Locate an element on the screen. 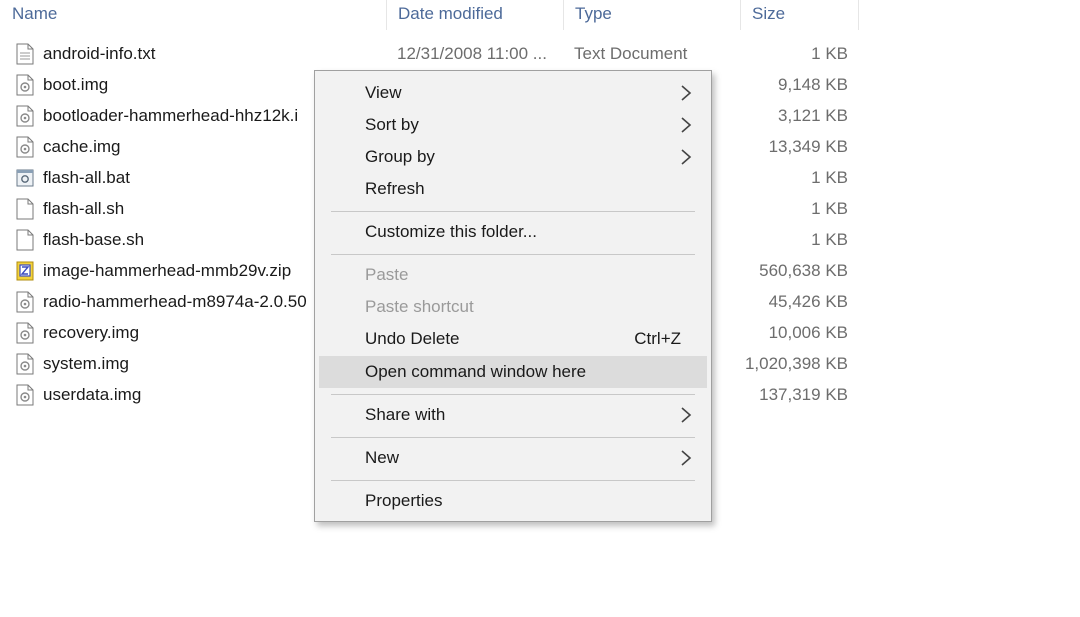  menu-item-shortcut: Ctrl+Z is located at coordinates (657, 338).